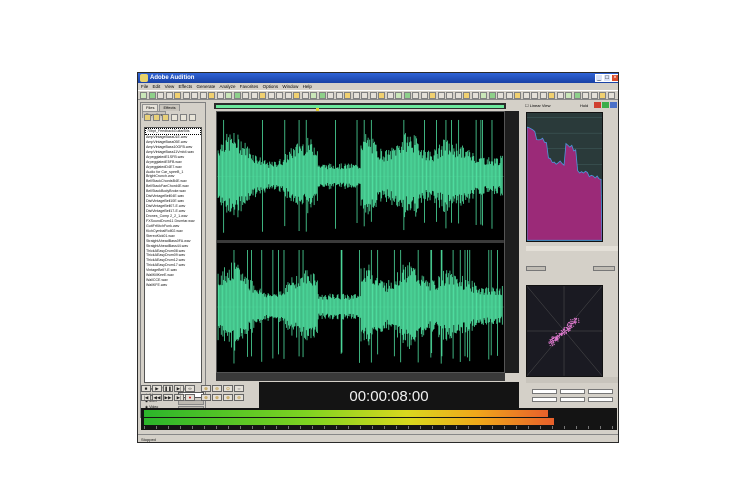 The width and height of the screenshot is (738, 496). I want to click on hold-color-blue-icon, so click(613, 105).